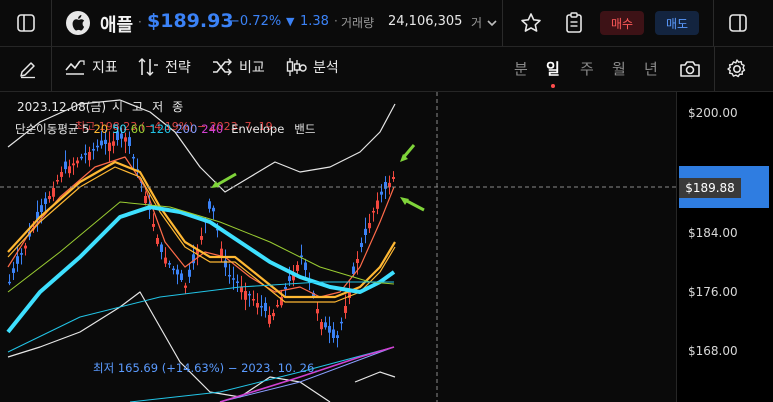 The image size is (773, 402). Describe the element at coordinates (622, 23) in the screenshot. I see `buy-button: 매수` at that location.